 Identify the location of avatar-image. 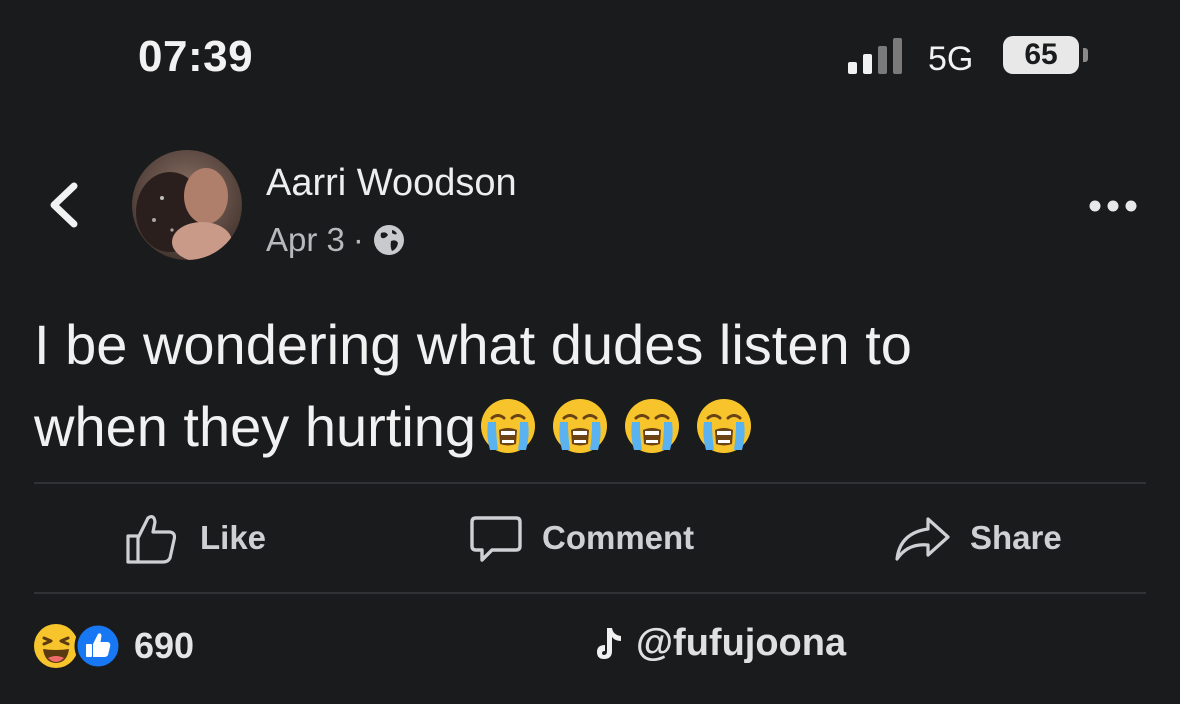
(187, 205).